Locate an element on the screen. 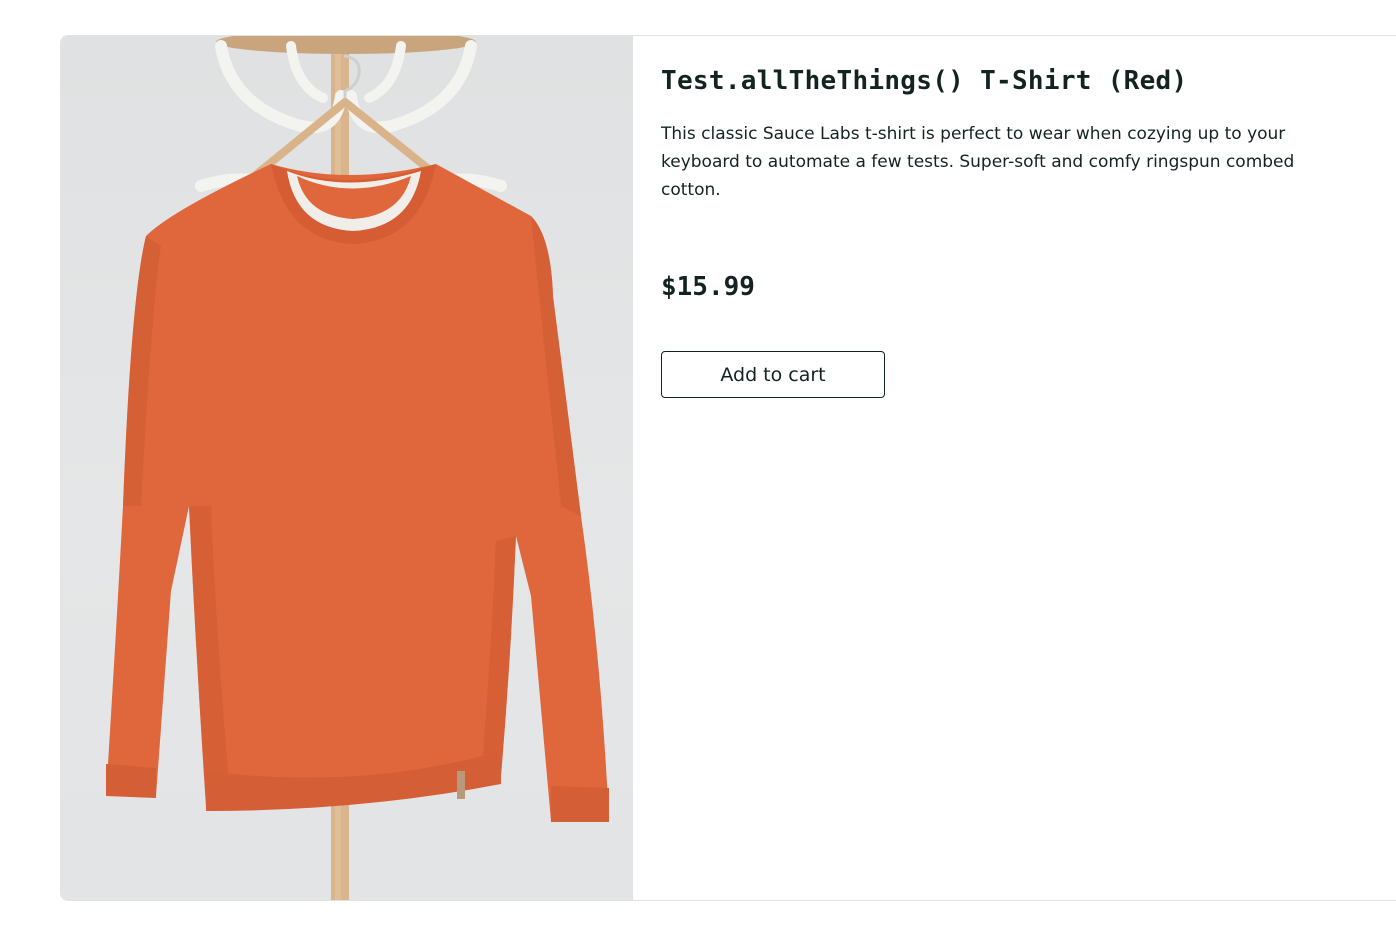  add-to-cart-button: Add to cart is located at coordinates (773, 374).